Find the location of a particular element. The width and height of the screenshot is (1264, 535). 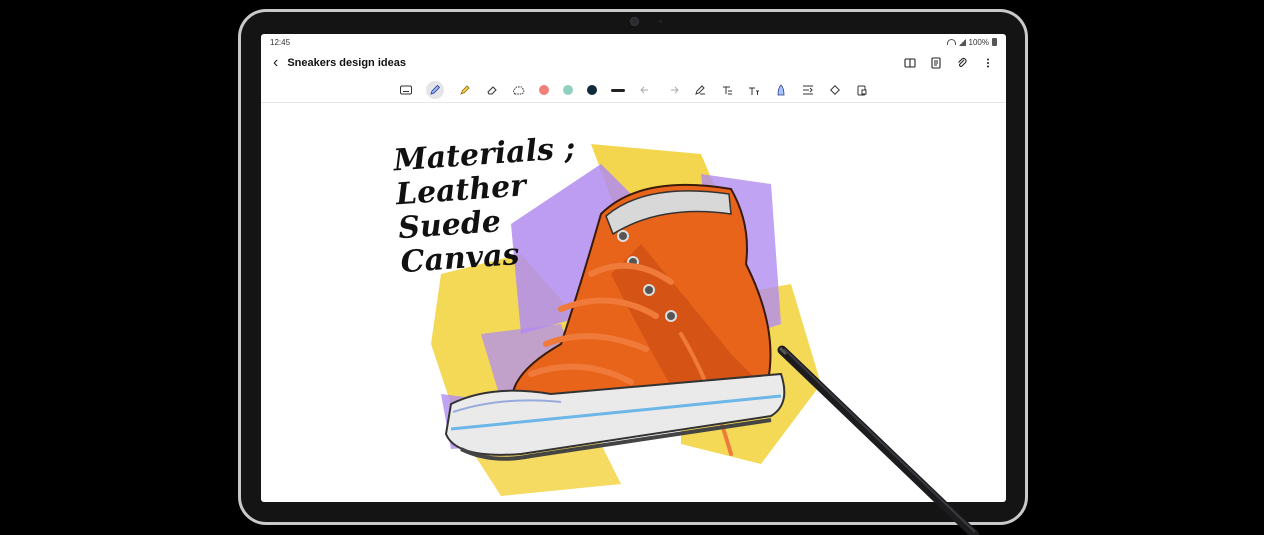

color-swatch-mint is located at coordinates (568, 90).